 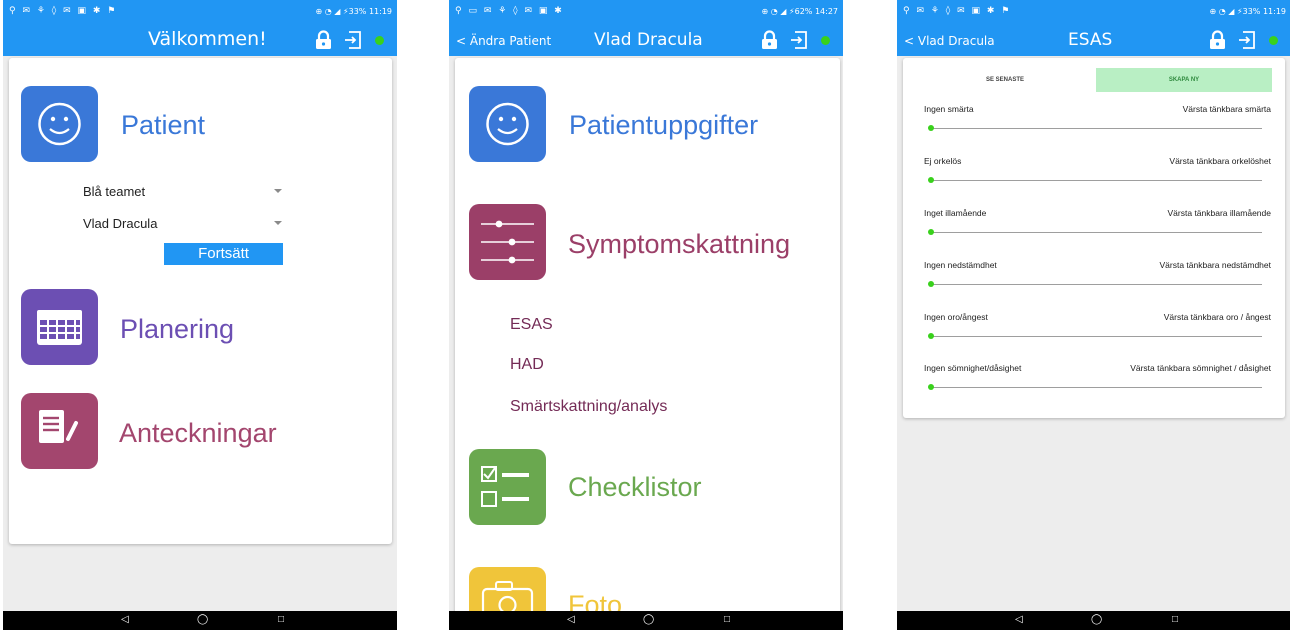 What do you see at coordinates (955, 213) in the screenshot?
I see `scale-low-label: Inget illamående` at bounding box center [955, 213].